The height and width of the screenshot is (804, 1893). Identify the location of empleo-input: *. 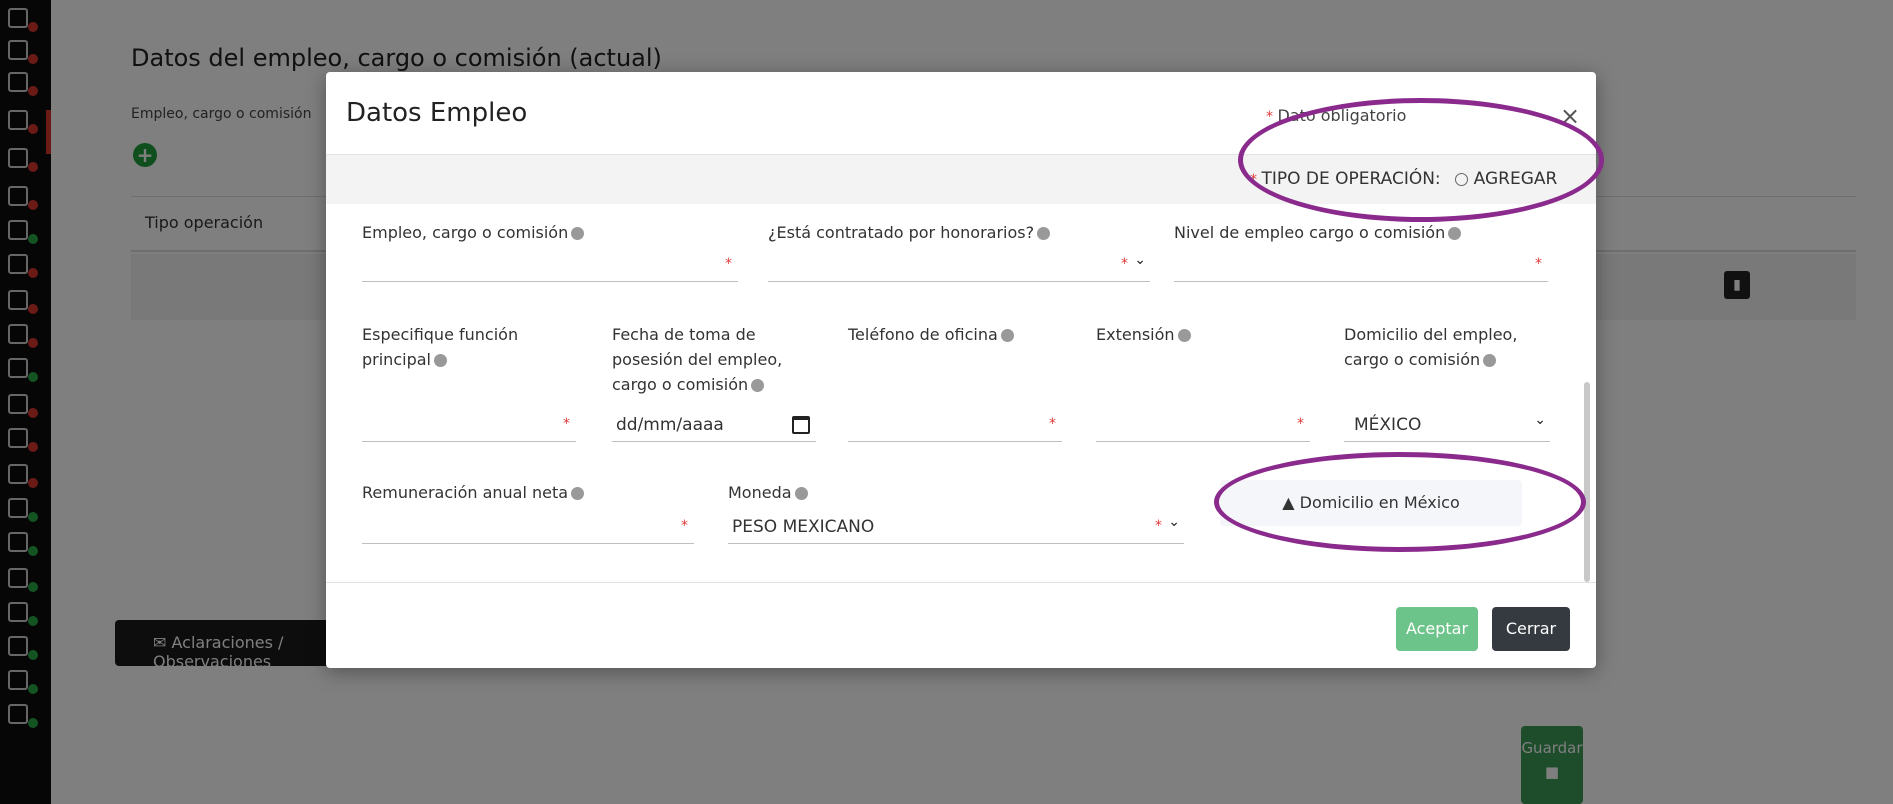
(550, 262).